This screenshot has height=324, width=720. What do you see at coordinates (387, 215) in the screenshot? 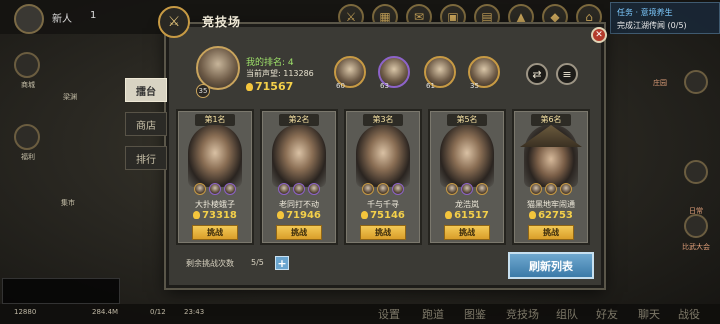
I see `opponent-power-value: 75146` at bounding box center [387, 215].